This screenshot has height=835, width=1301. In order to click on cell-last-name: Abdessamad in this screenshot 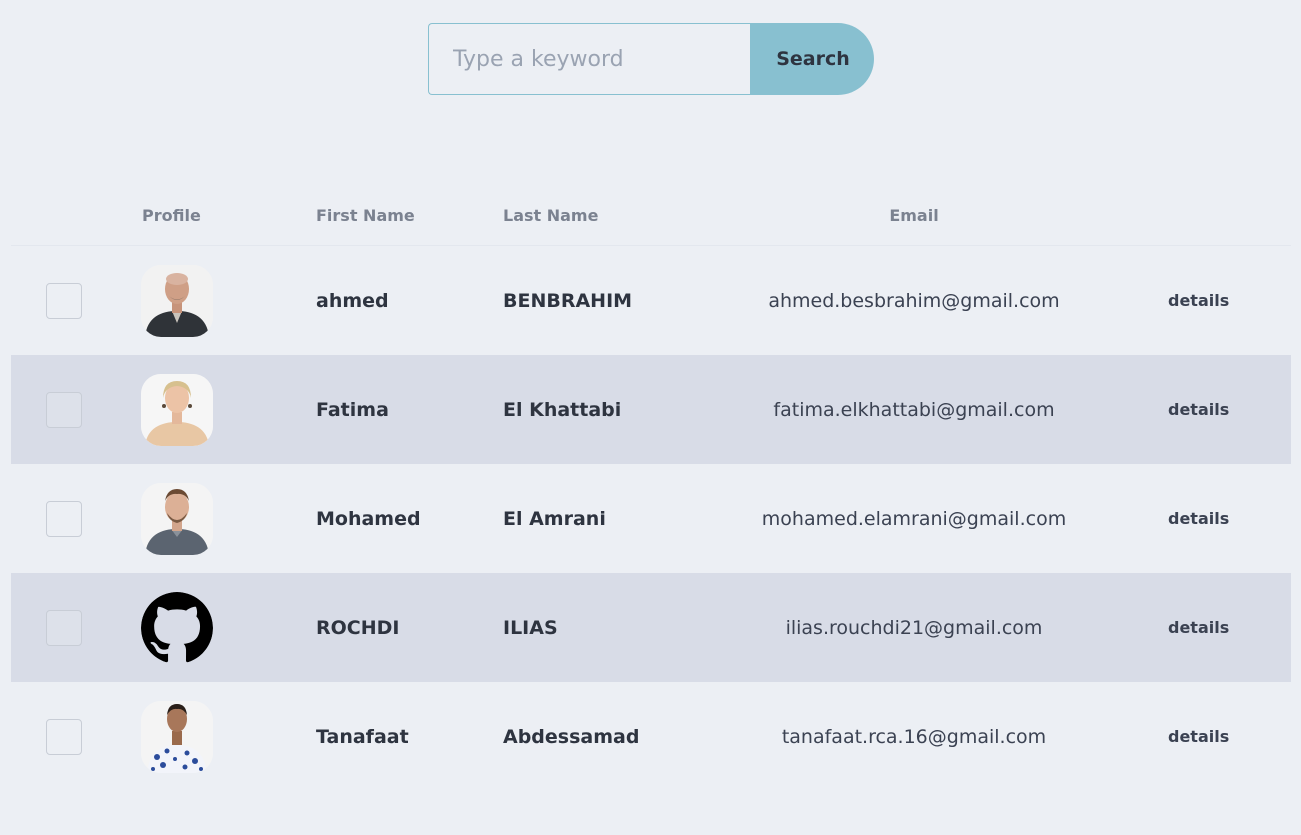, I will do `click(571, 737)`.